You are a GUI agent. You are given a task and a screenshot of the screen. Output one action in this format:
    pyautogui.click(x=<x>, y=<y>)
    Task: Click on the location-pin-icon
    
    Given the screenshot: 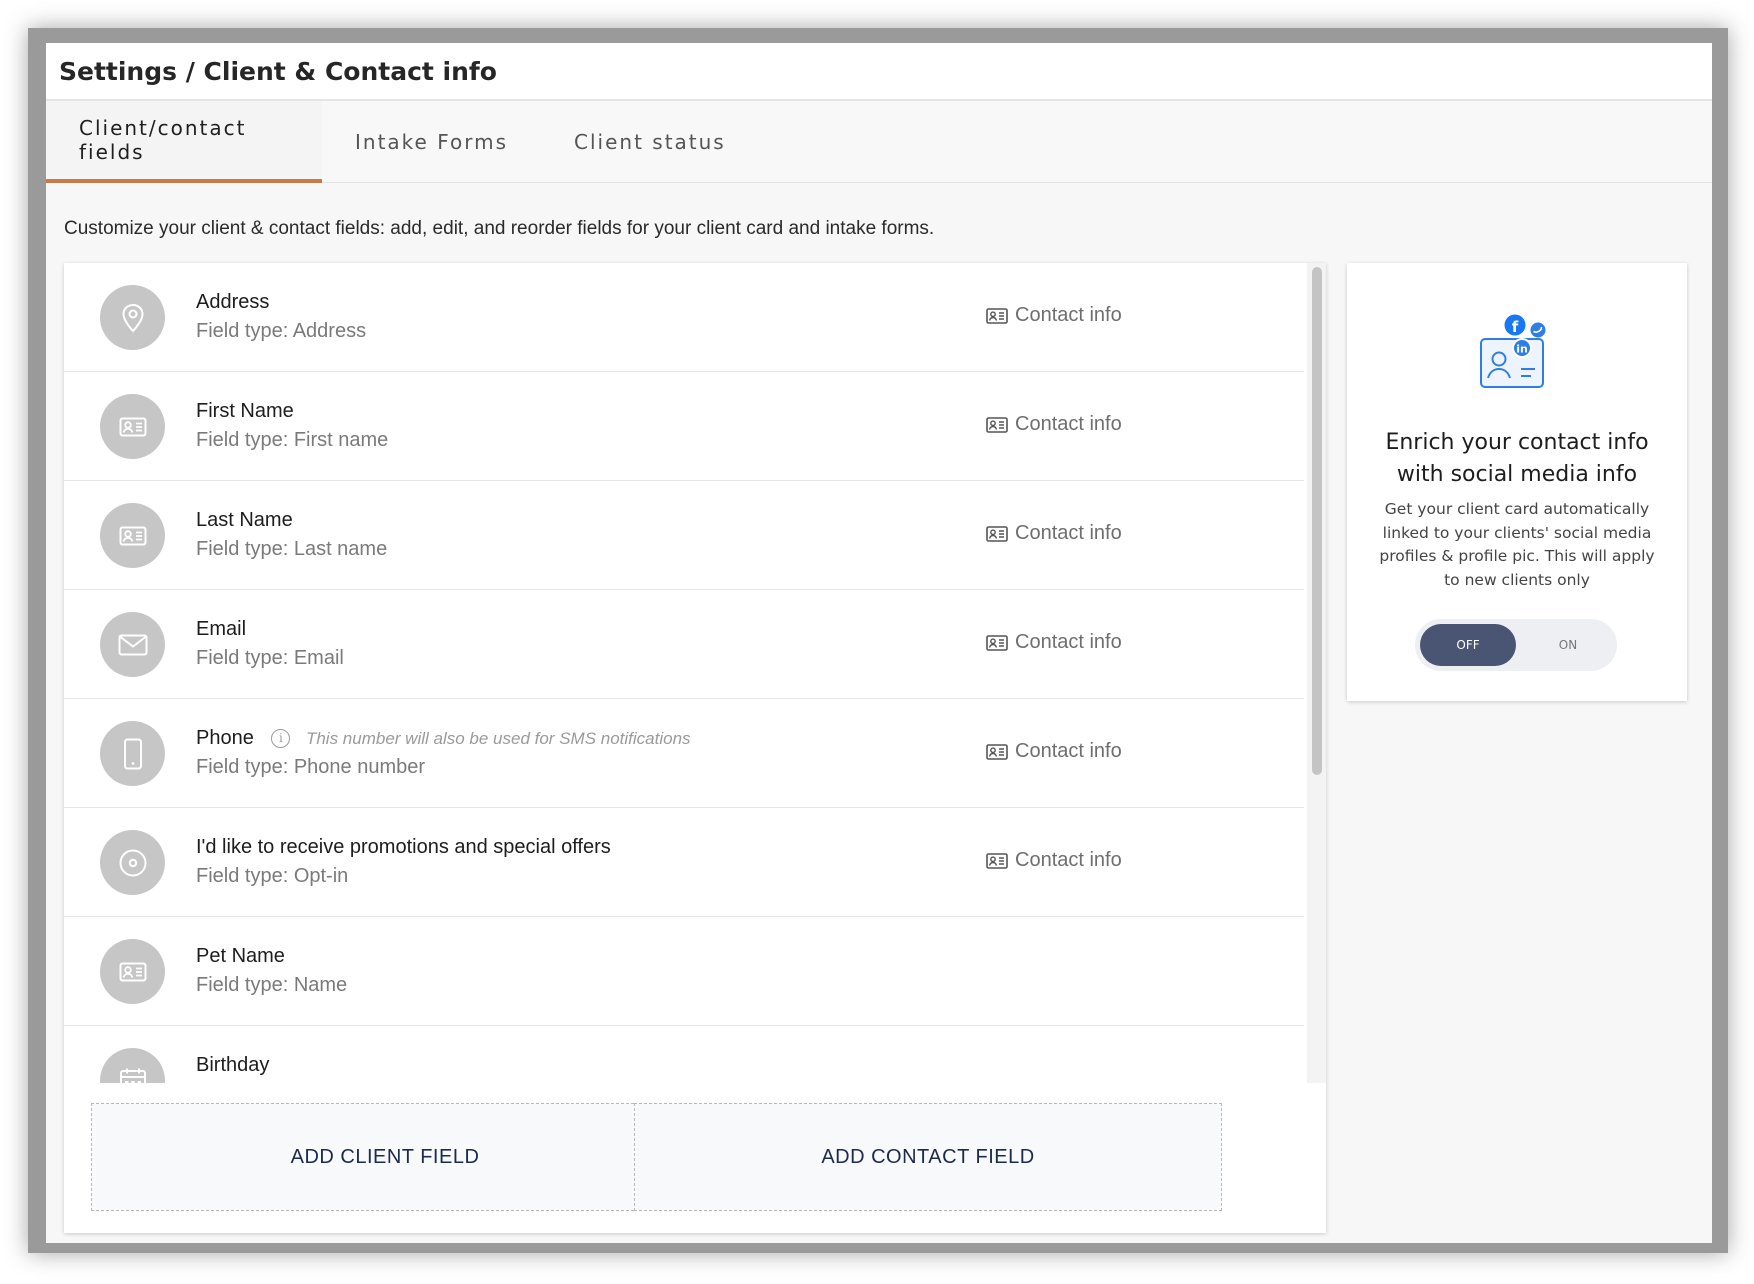 What is the action you would take?
    pyautogui.click(x=132, y=317)
    